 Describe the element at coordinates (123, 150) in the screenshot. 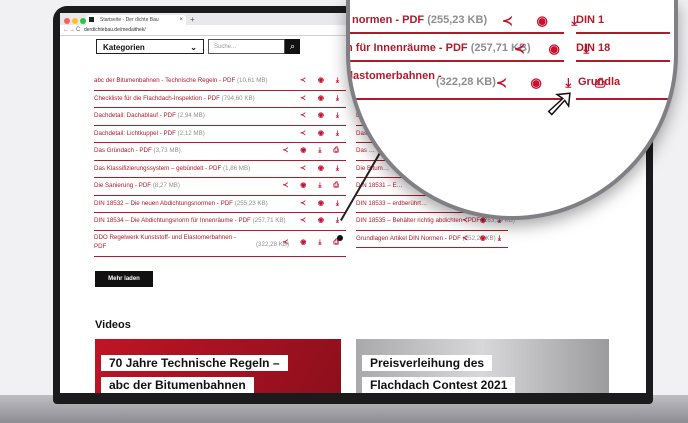

I see `document-link: Das Gründach - PDF` at that location.